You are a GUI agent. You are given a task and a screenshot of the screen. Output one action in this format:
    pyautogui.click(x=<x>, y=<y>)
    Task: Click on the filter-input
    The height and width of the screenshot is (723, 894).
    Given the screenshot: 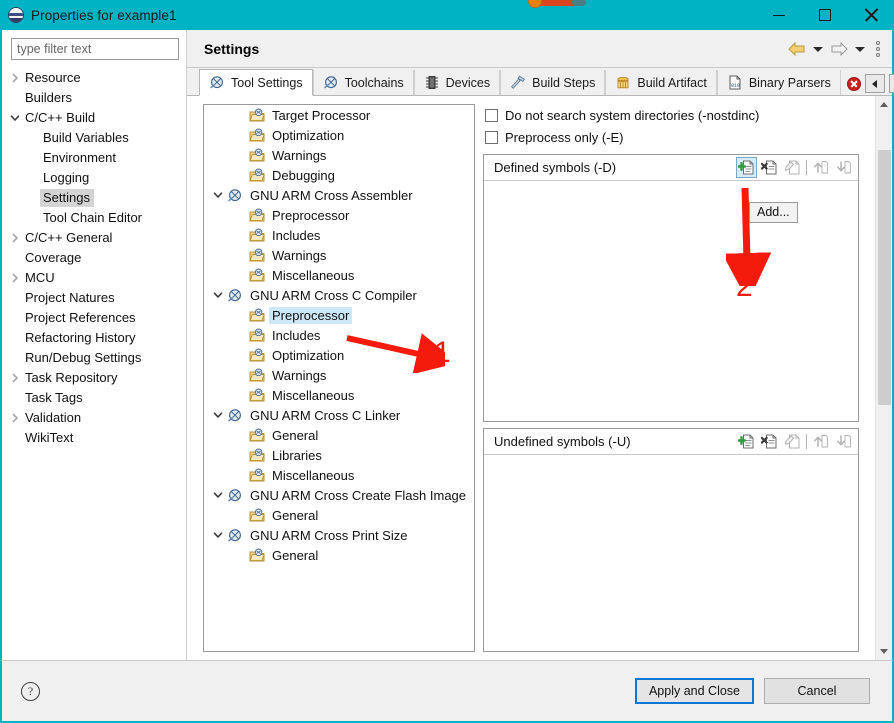 What is the action you would take?
    pyautogui.click(x=95, y=49)
    